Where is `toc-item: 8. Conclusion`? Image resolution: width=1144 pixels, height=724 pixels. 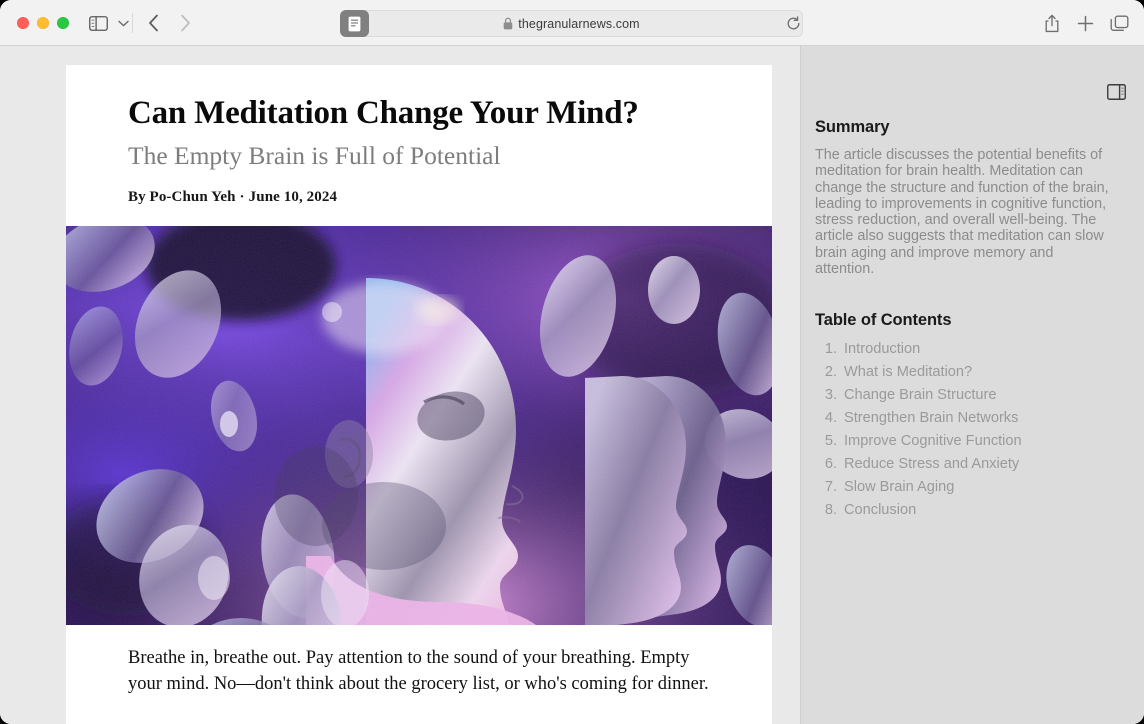
toc-item: 8. Conclusion is located at coordinates (966, 513).